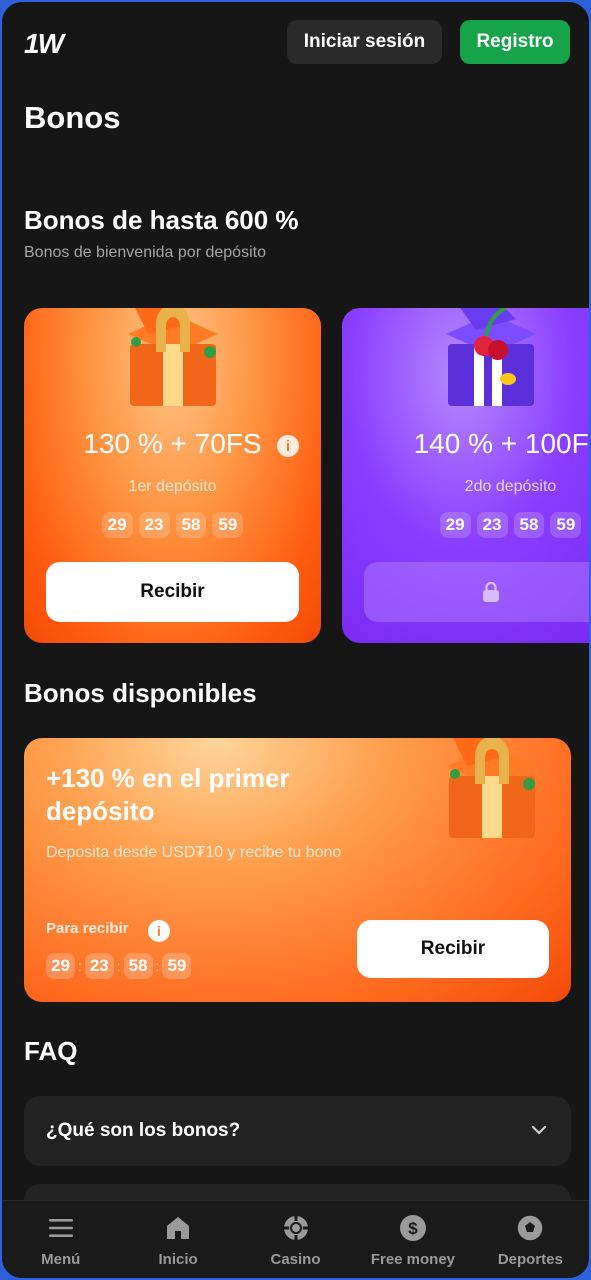 Image resolution: width=591 pixels, height=1280 pixels. I want to click on bonus-deposit-label: 1er depósito, so click(172, 486).